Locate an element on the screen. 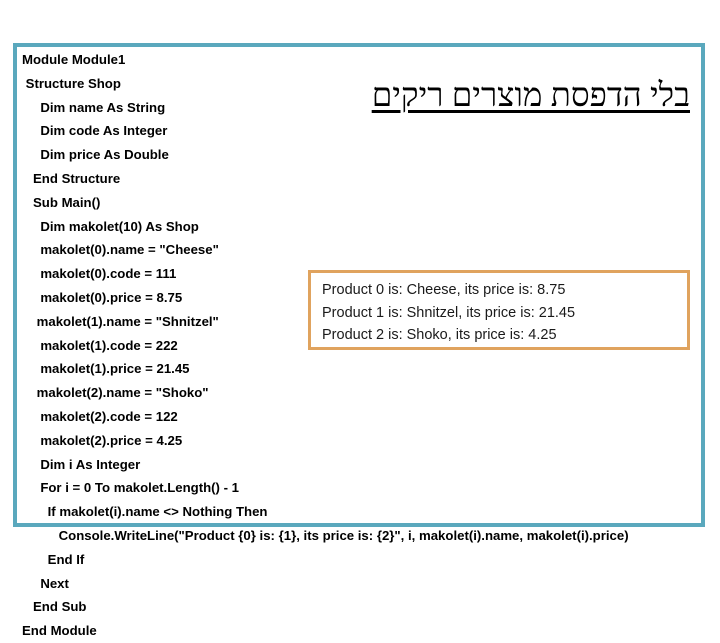  code-line: End Module is located at coordinates (59, 631).